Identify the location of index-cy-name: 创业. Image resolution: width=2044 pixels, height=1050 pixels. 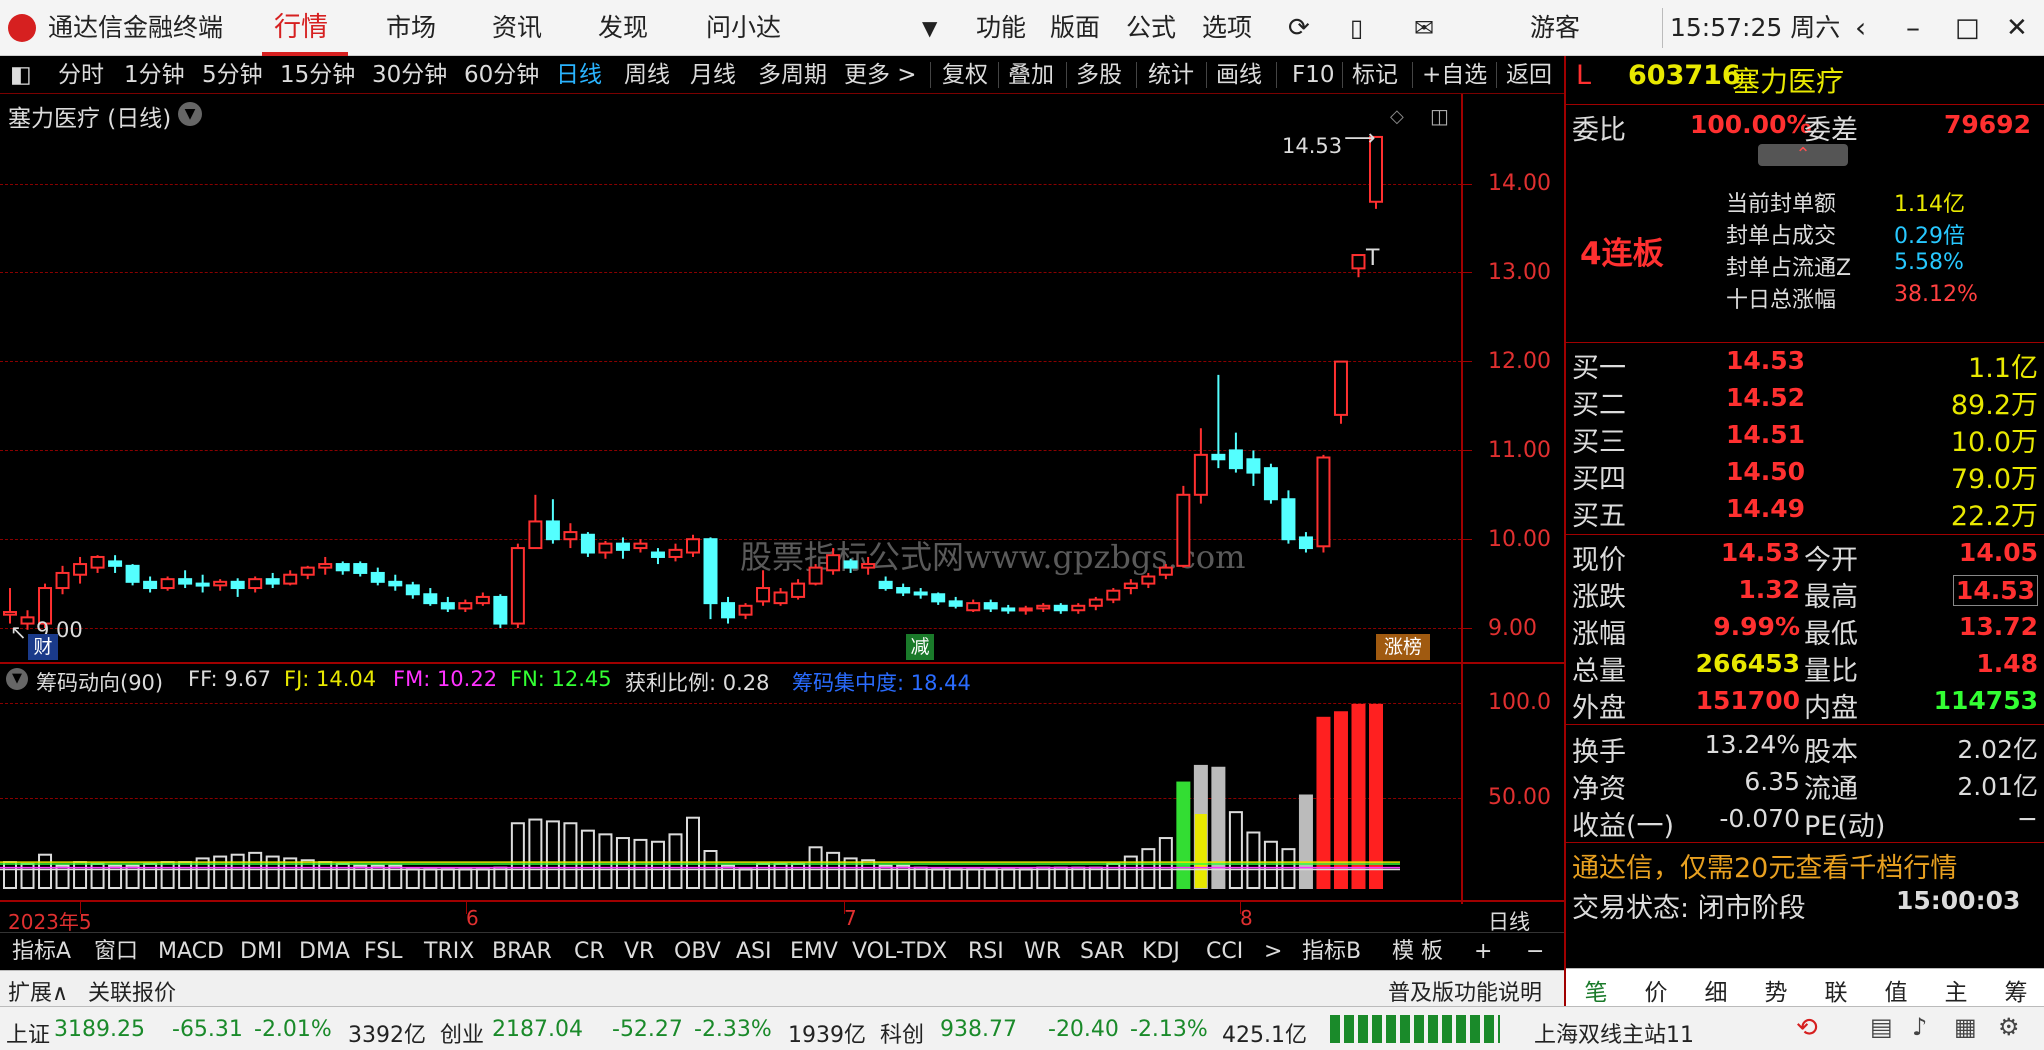
(462, 1033).